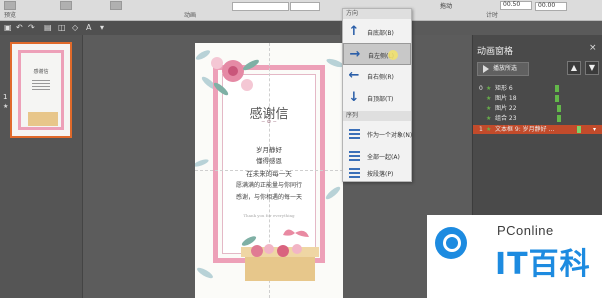 This screenshot has height=298, width=602. Describe the element at coordinates (594, 129) in the screenshot. I see `chevron-down-icon: ▾` at that location.